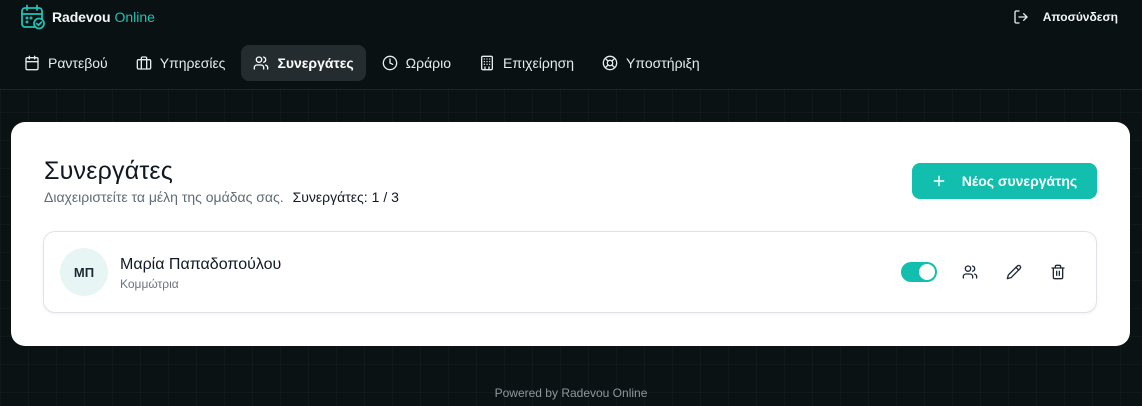 This screenshot has width=1142, height=406. Describe the element at coordinates (330, 197) in the screenshot. I see `partner-count-label: Συνεργάτες:` at that location.